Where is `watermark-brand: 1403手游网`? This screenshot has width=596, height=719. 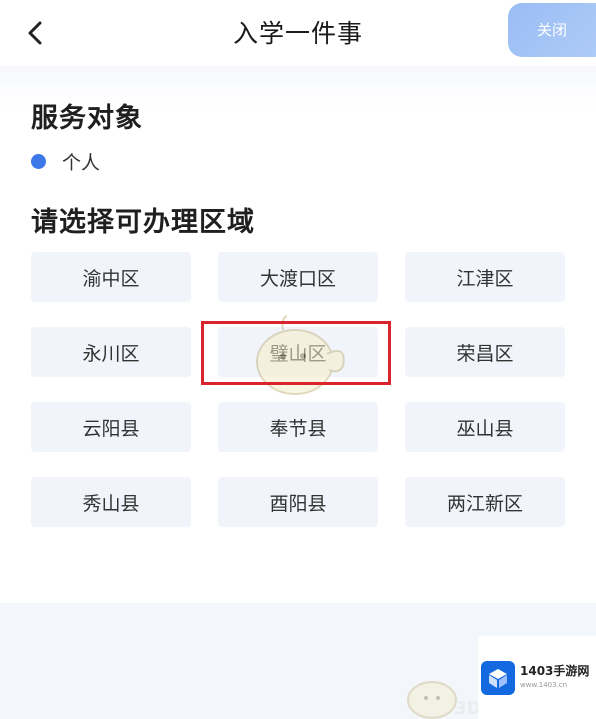
watermark-brand: 1403手游网 is located at coordinates (555, 670).